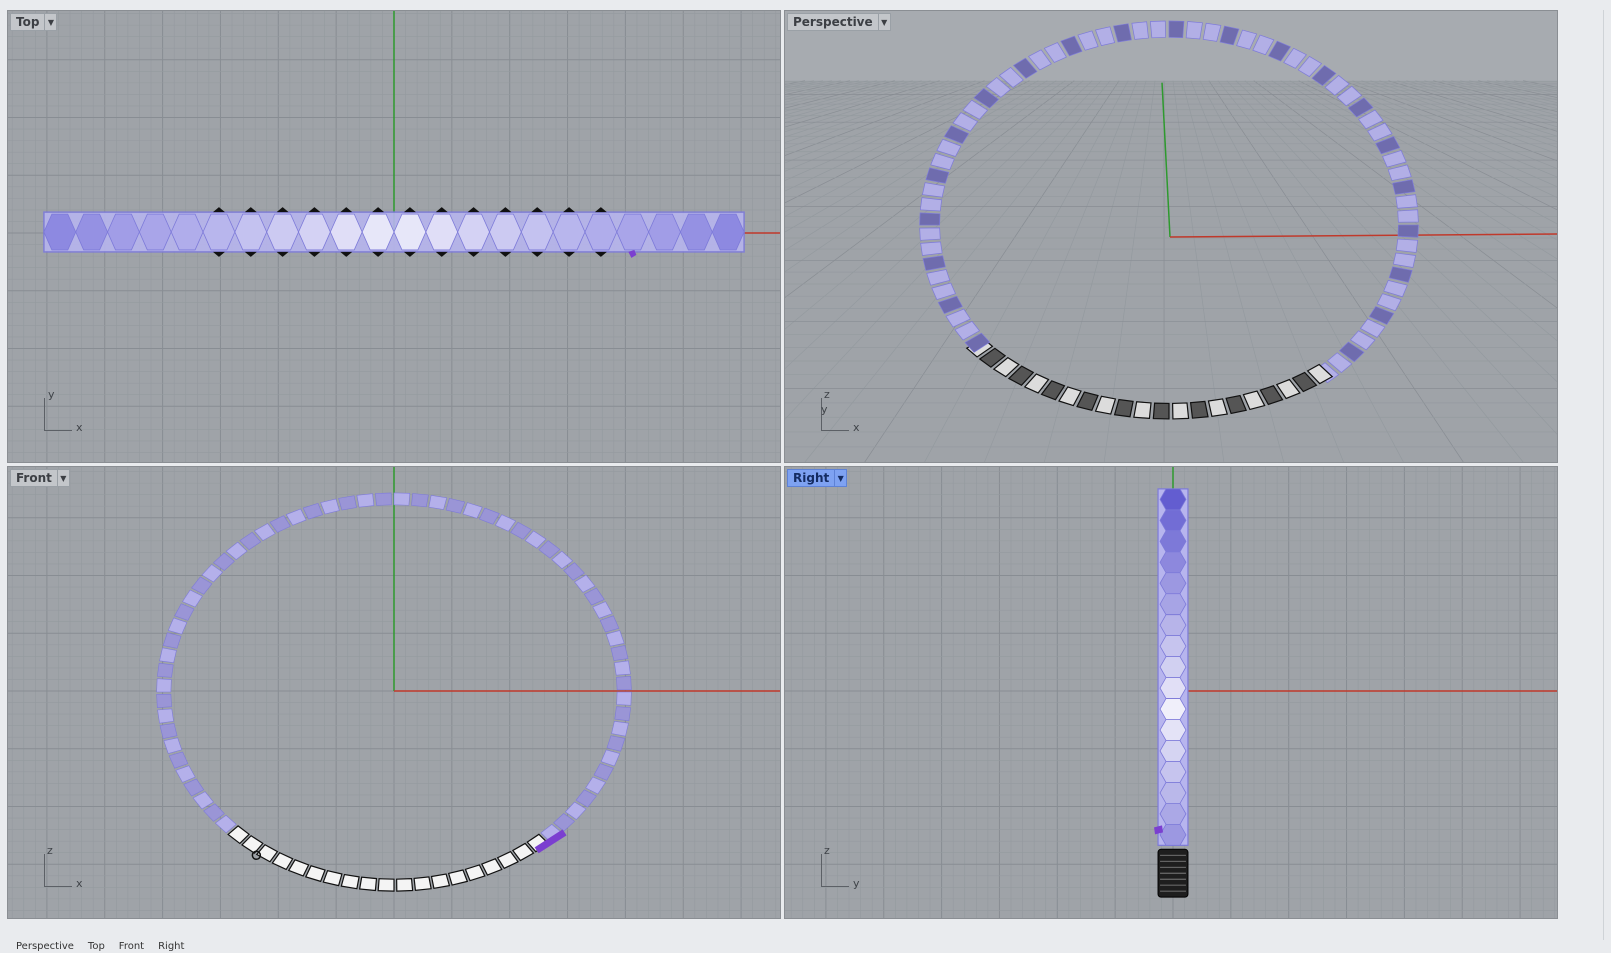 The image size is (1611, 953). I want to click on tab-right: Right, so click(171, 947).